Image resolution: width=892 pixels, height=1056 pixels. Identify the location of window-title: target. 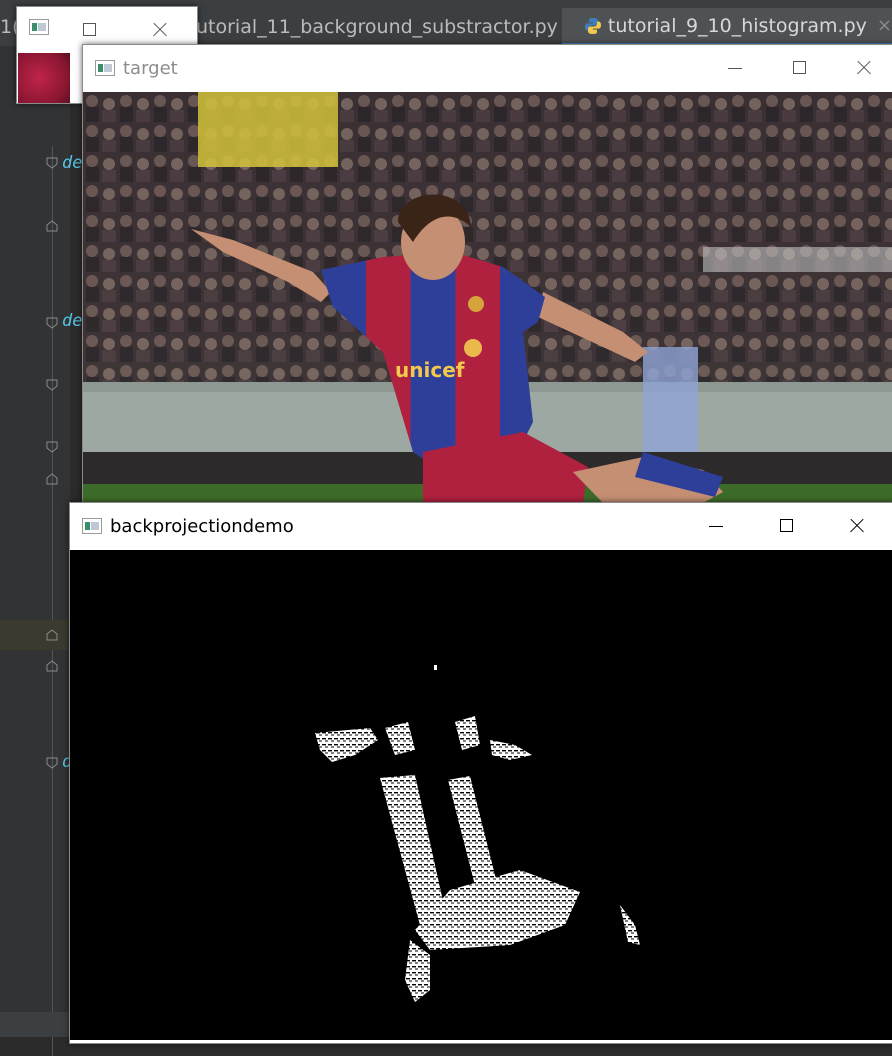
(150, 68).